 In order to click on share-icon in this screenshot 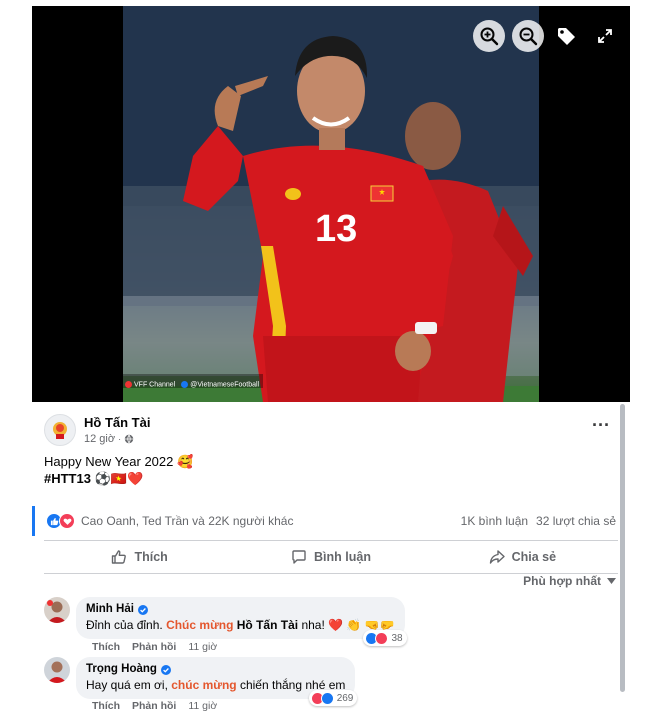, I will do `click(497, 557)`.